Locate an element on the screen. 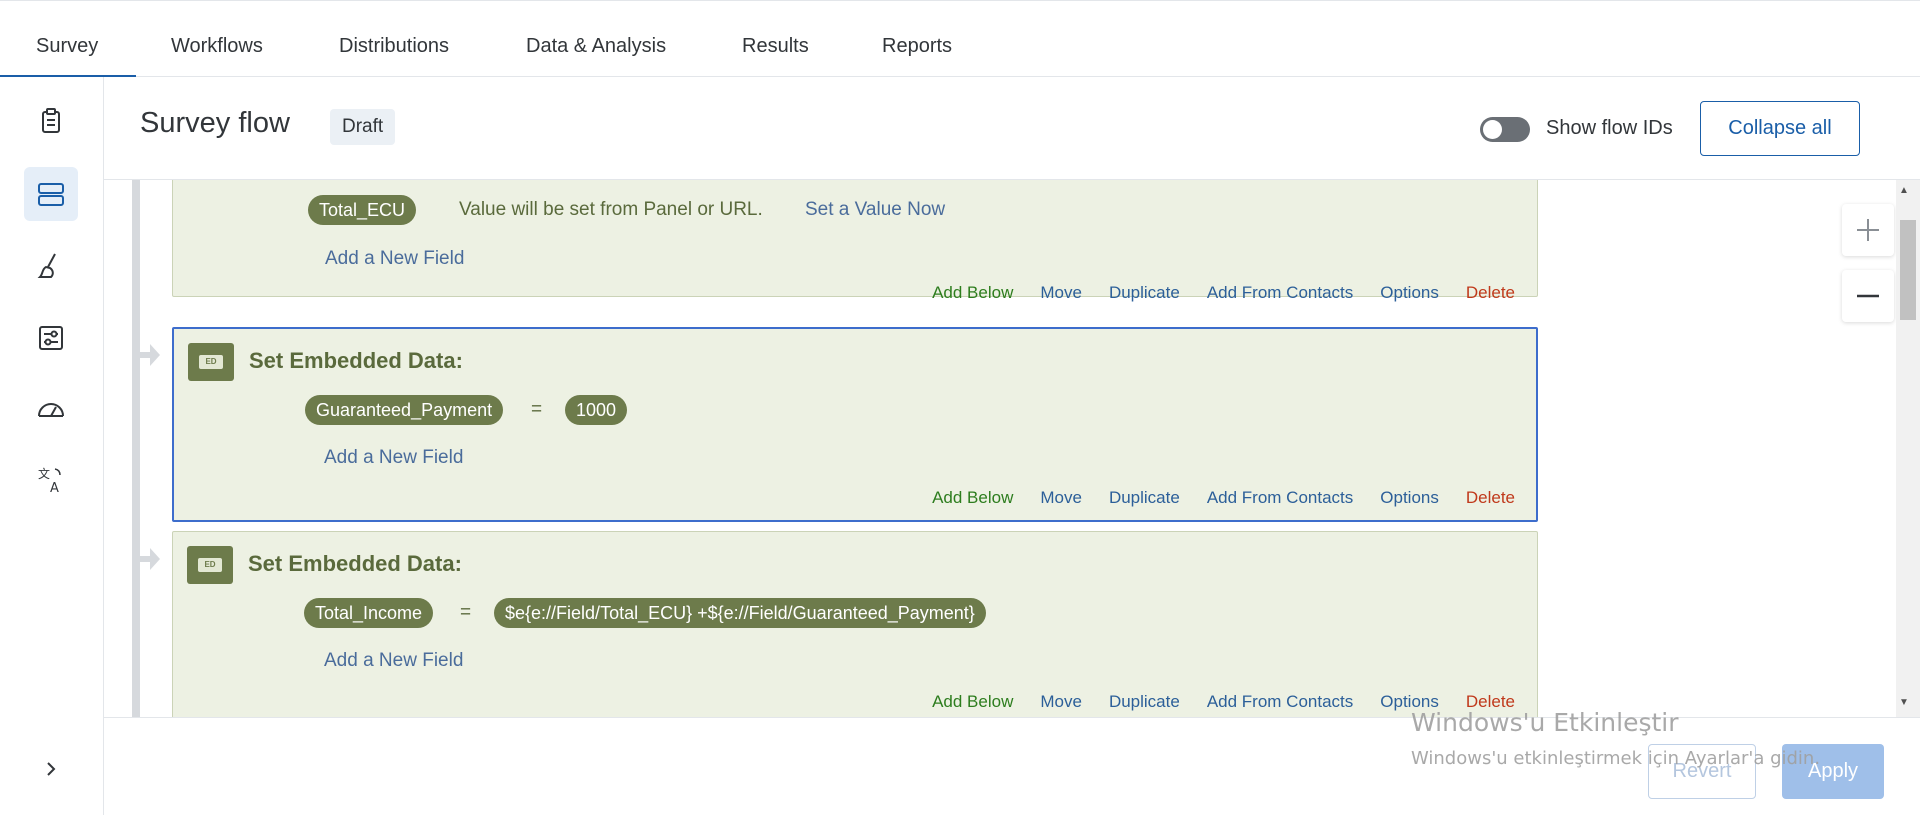  gauge-icon is located at coordinates (51, 410).